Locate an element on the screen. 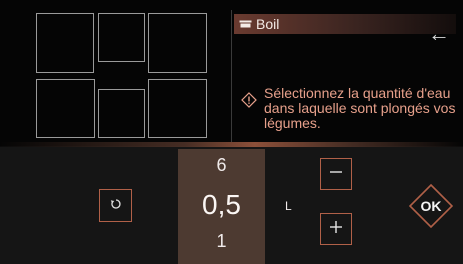 This screenshot has height=264, width=463. zone-bottom-right is located at coordinates (177, 108).